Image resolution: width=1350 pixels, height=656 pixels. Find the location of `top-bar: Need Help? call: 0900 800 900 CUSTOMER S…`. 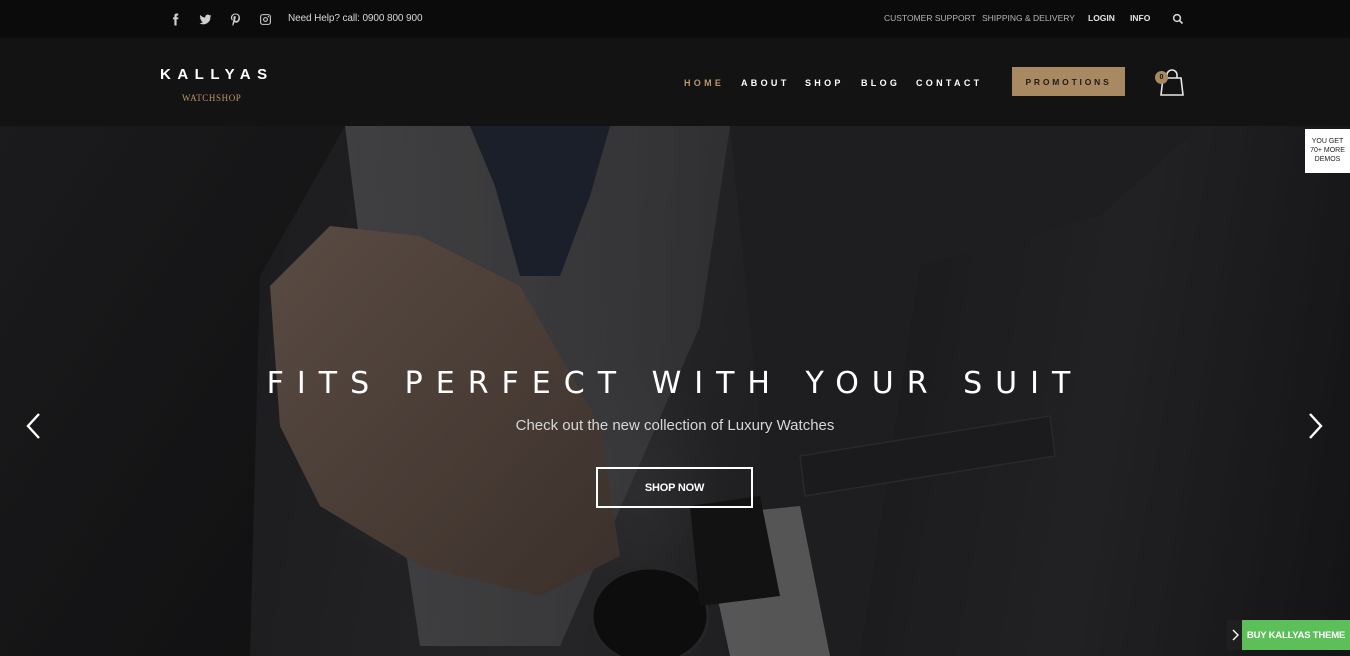

top-bar: Need Help? call: 0900 800 900 CUSTOMER S… is located at coordinates (675, 19).